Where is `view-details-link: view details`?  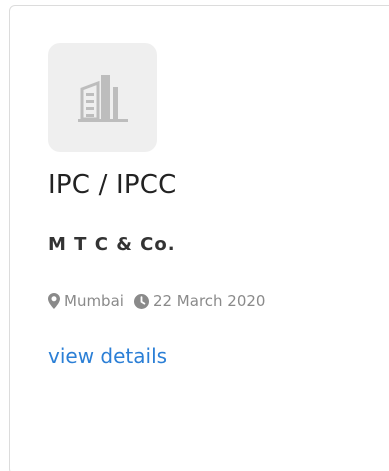 view-details-link: view details is located at coordinates (107, 356).